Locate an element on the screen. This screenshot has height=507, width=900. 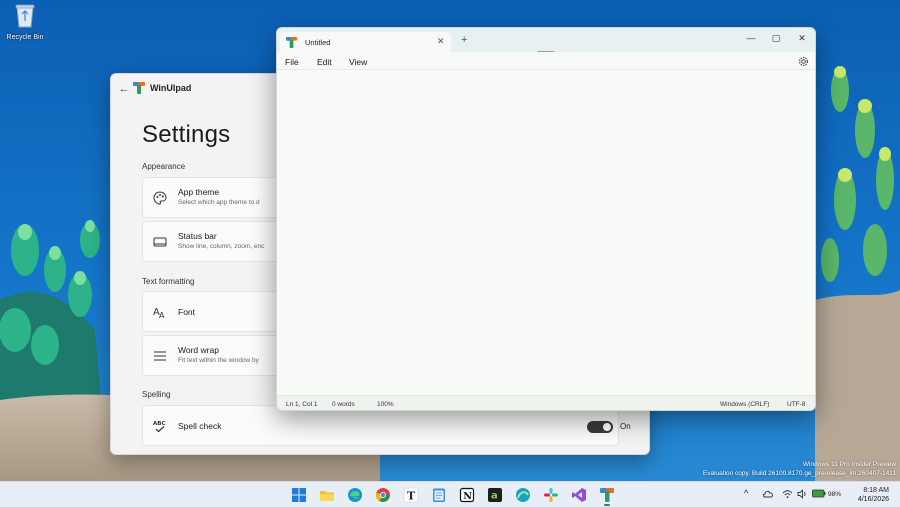
winuipad-icon is located at coordinates (607, 495).